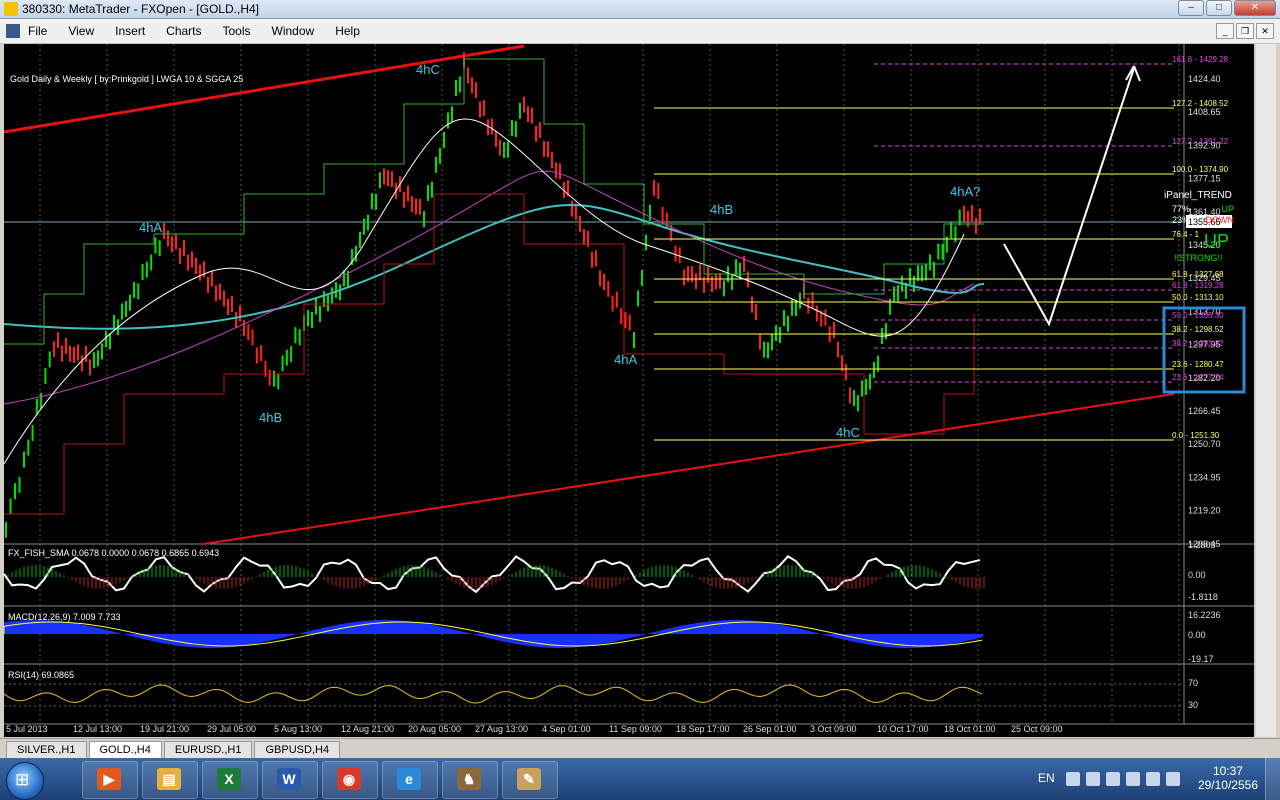 This screenshot has width=1280, height=800. Describe the element at coordinates (237, 31) in the screenshot. I see `menu-tools: Tools` at that location.